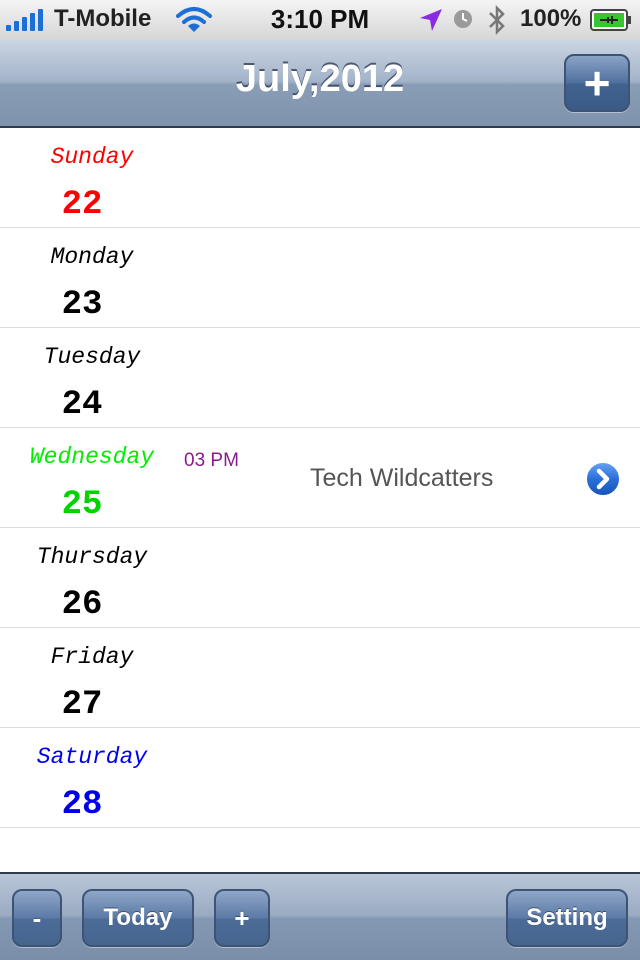 This screenshot has height=960, width=640. Describe the element at coordinates (320, 278) in the screenshot. I see `day-row-monday: Monday 23` at that location.